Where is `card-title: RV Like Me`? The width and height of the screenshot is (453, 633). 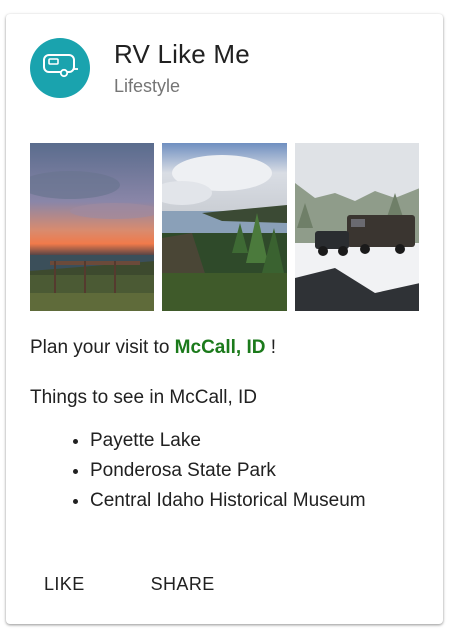
card-title: RV Like Me is located at coordinates (182, 54).